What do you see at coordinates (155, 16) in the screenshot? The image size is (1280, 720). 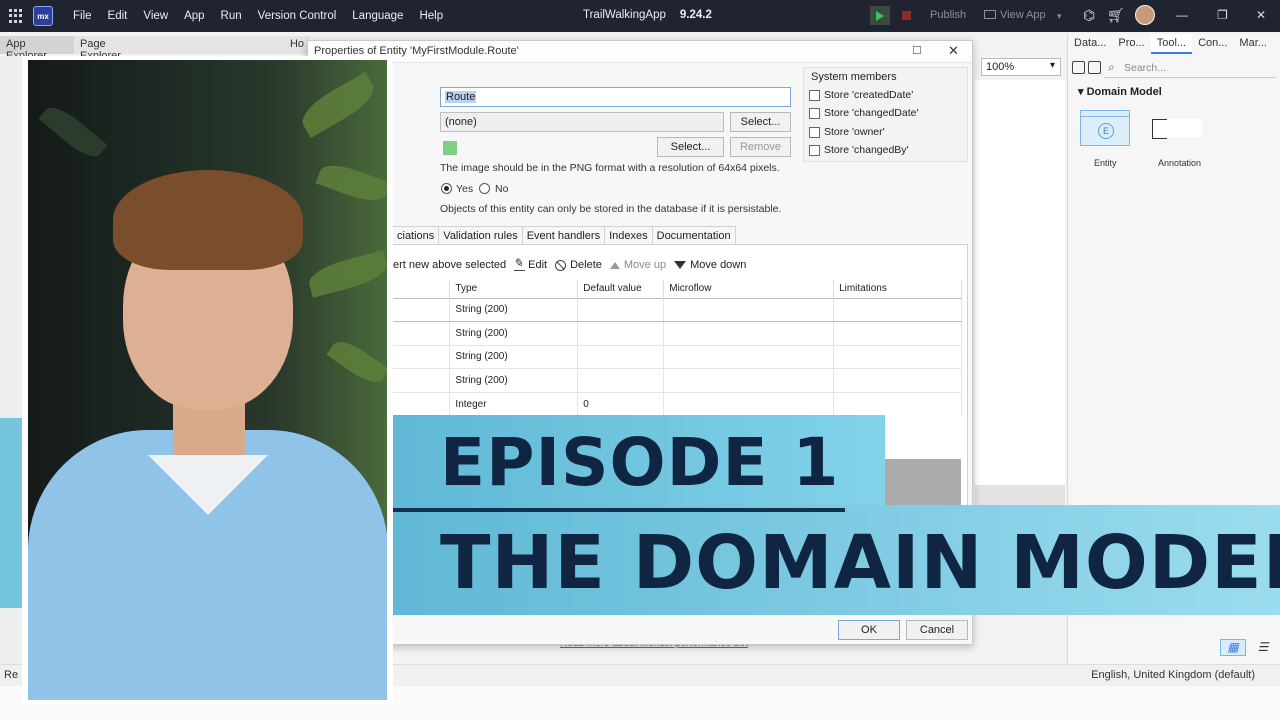 I see `menu-view: View` at bounding box center [155, 16].